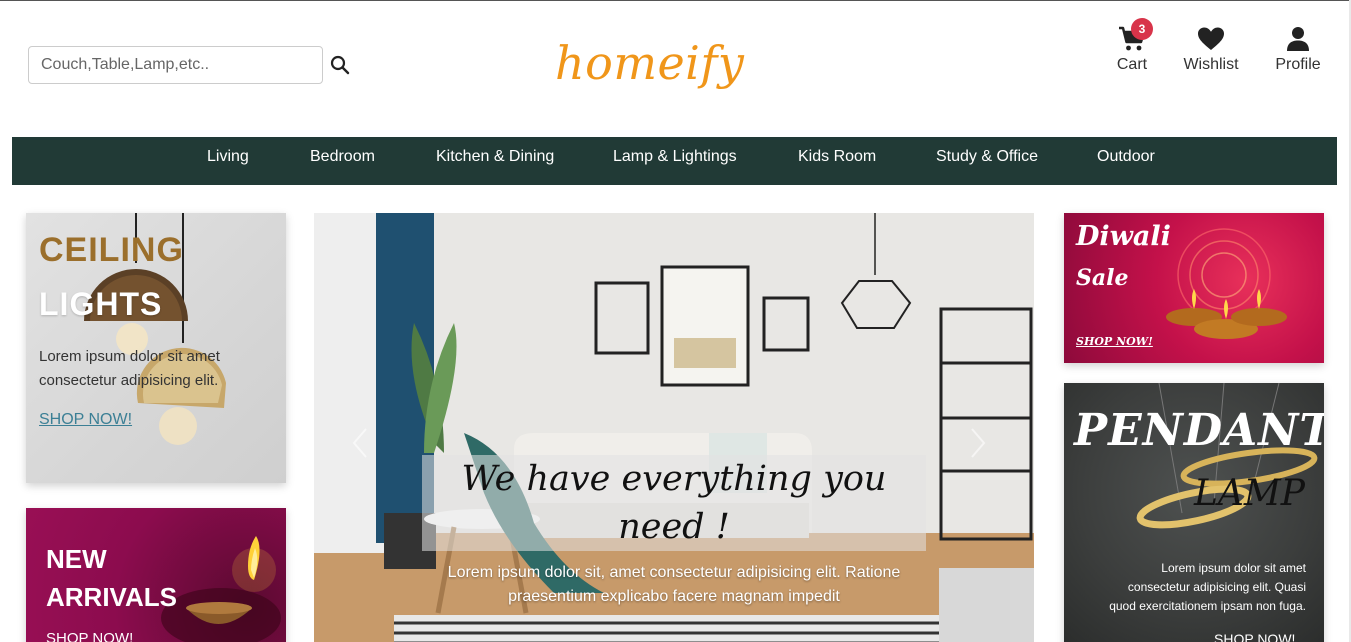  I want to click on nav-item-bedroom: Bedroom, so click(342, 161).